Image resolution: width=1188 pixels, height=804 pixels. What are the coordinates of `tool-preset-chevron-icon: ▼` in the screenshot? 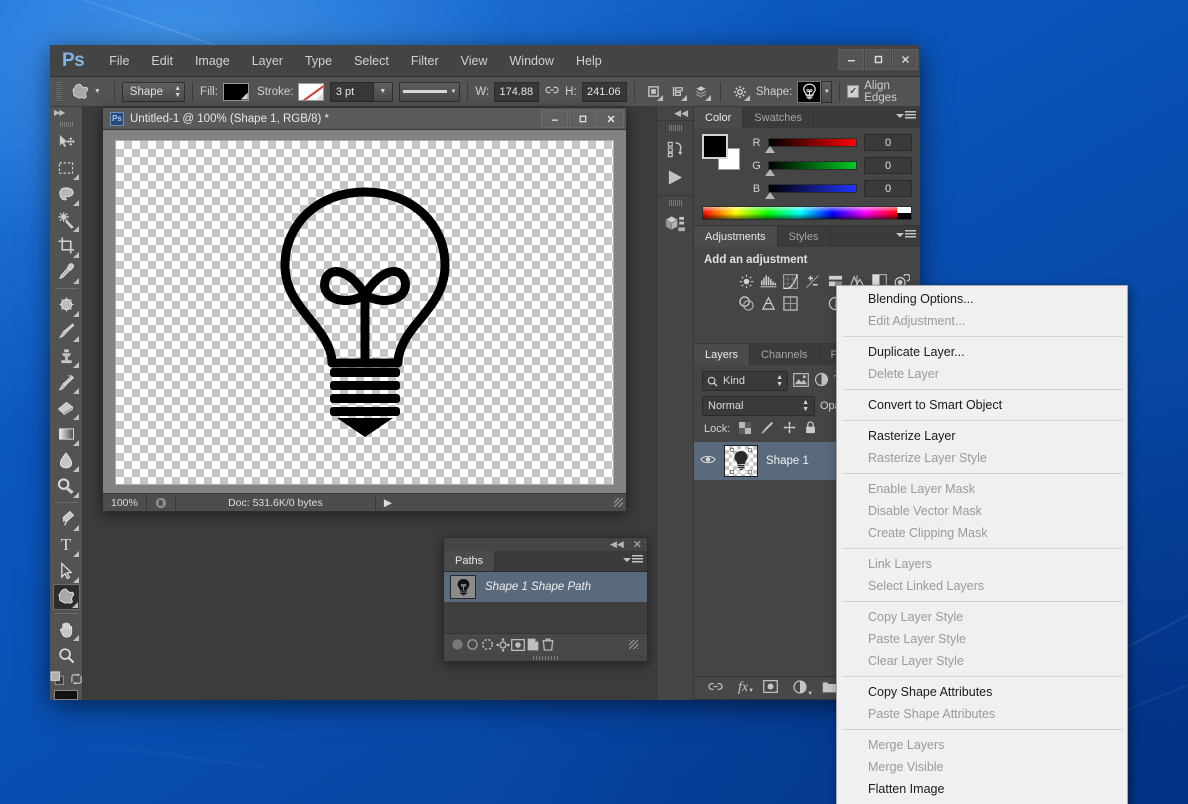 It's located at (97, 91).